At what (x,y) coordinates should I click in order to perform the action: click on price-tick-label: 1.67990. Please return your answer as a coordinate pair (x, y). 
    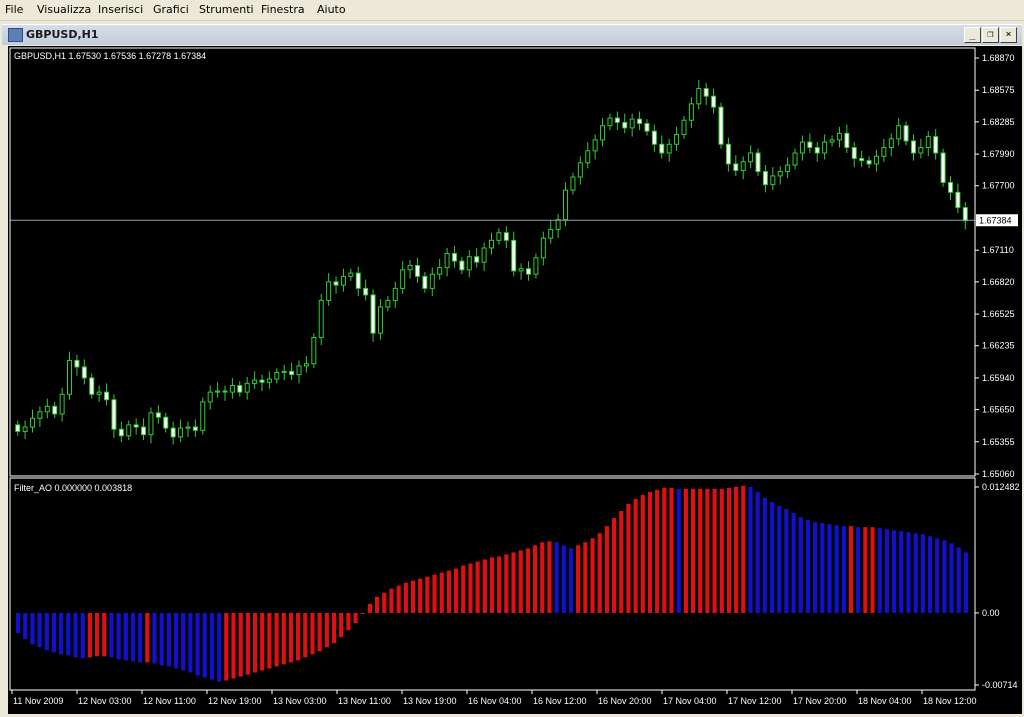
    Looking at the image, I should click on (998, 154).